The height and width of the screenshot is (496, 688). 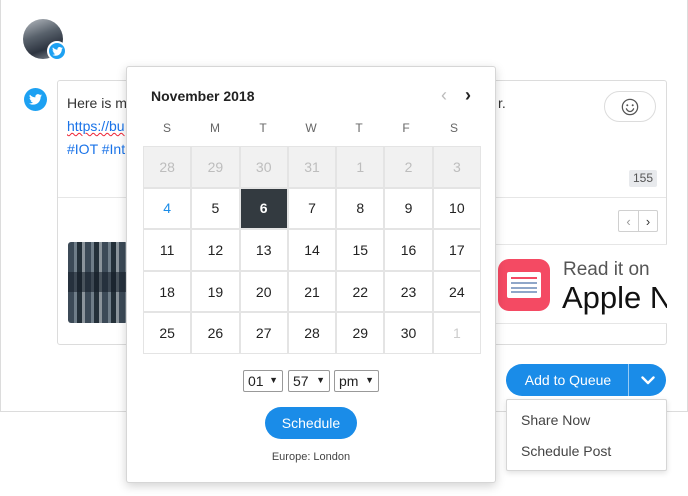 I want to click on preview-nav: ‹ ›, so click(x=638, y=221).